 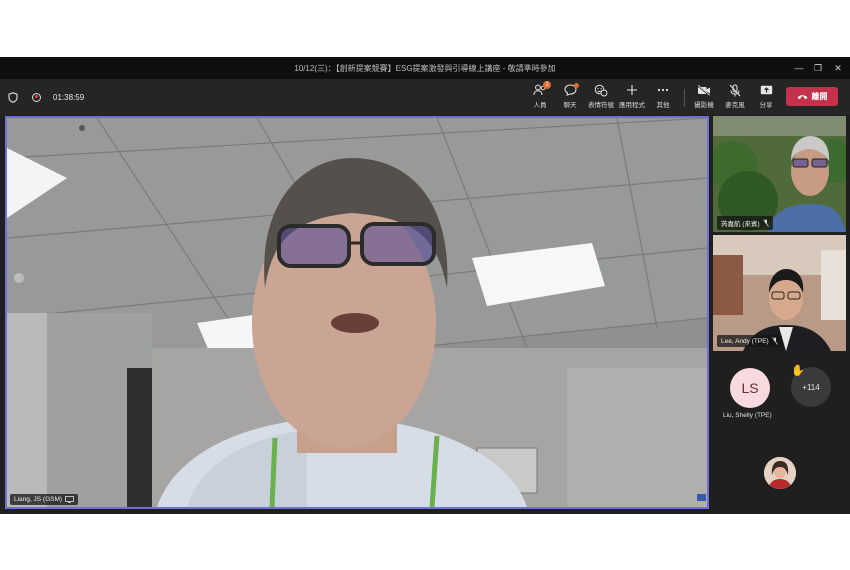 What do you see at coordinates (735, 105) in the screenshot?
I see `microphone-label: 麥克風` at bounding box center [735, 105].